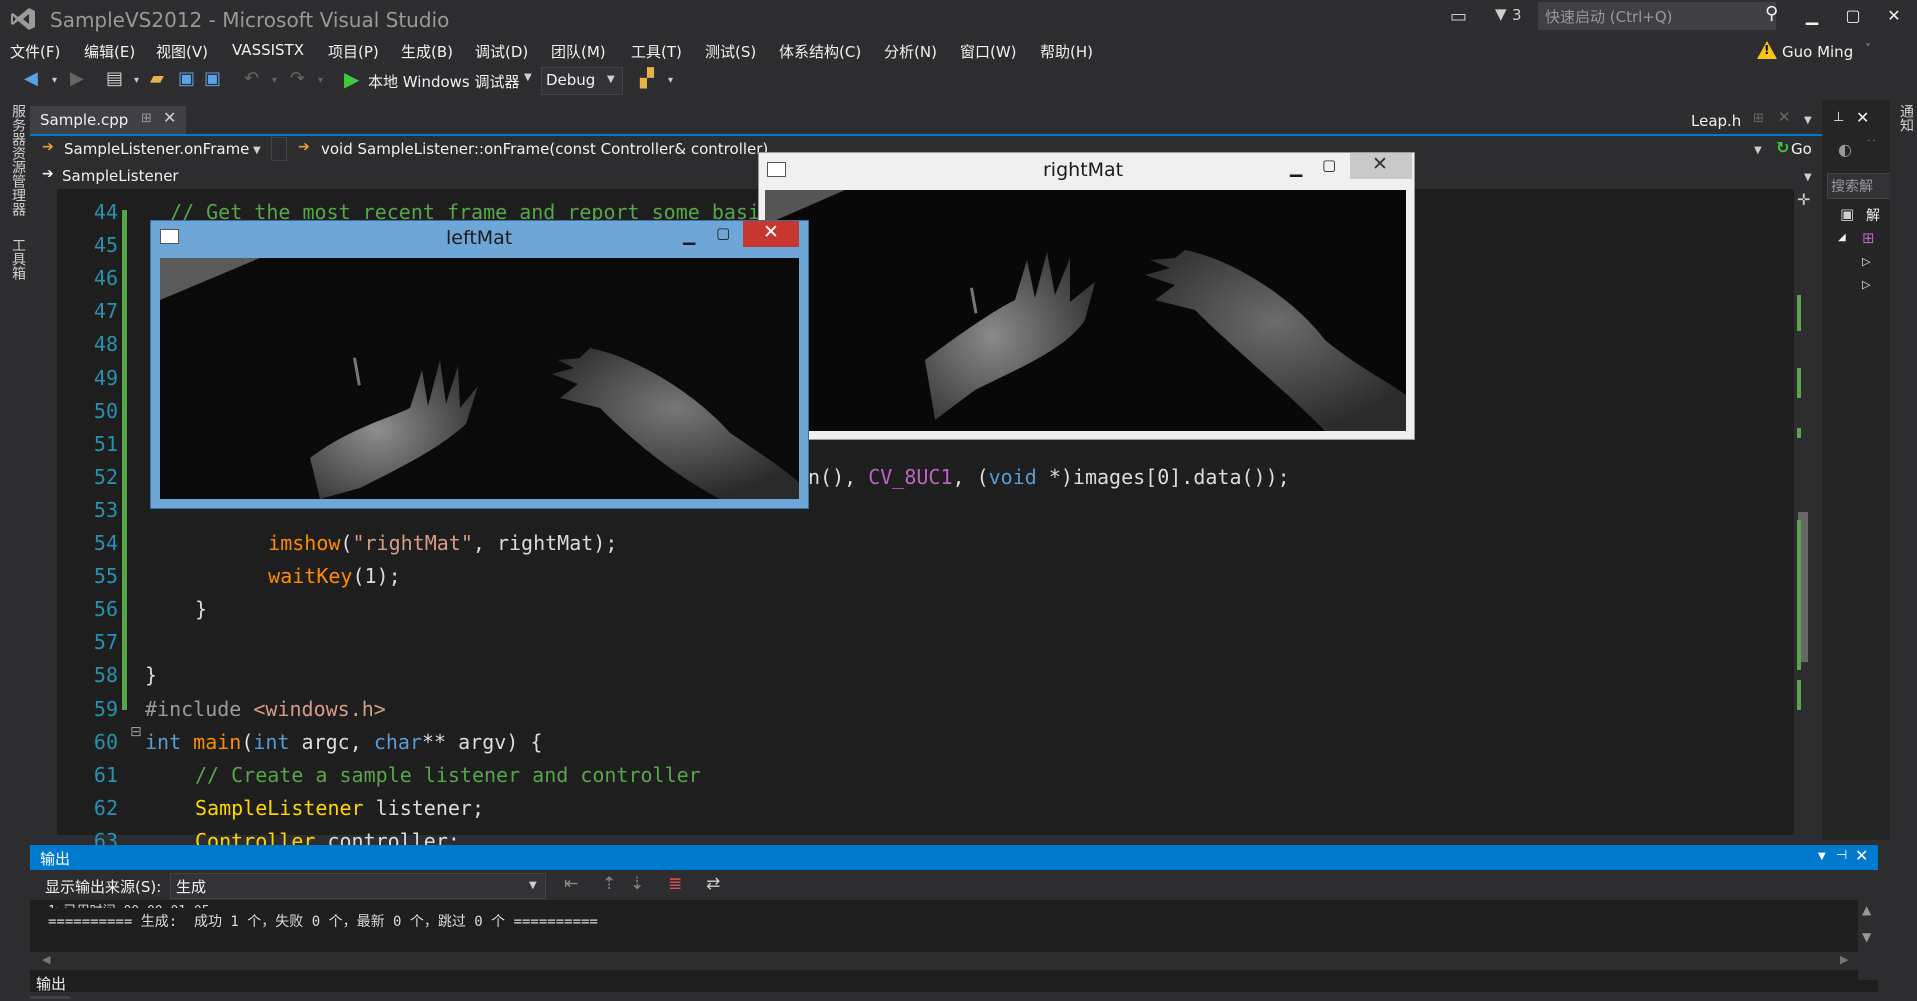  I want to click on menu-project: 项目(P), so click(353, 51).